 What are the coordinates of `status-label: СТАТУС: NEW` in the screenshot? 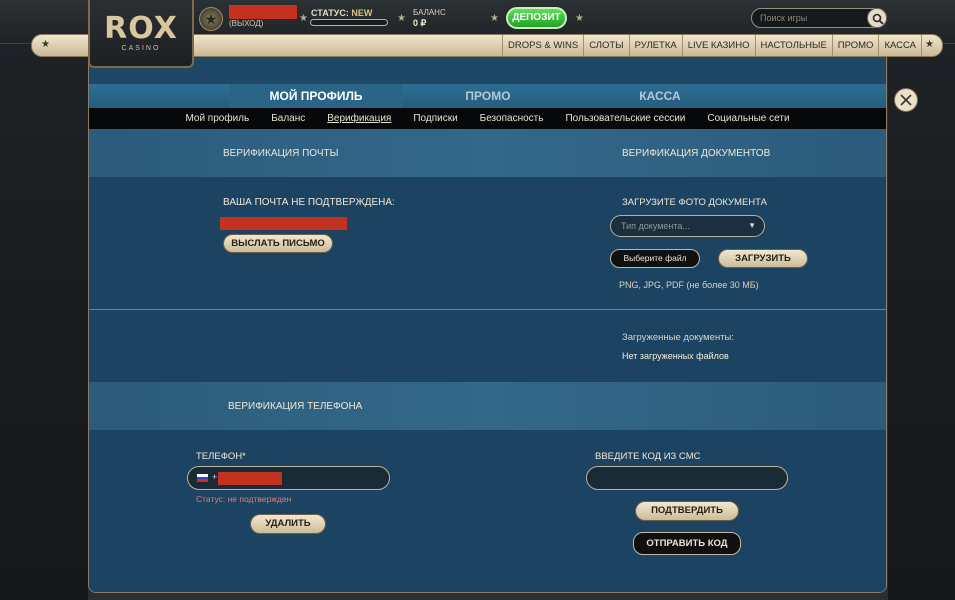 It's located at (341, 13).